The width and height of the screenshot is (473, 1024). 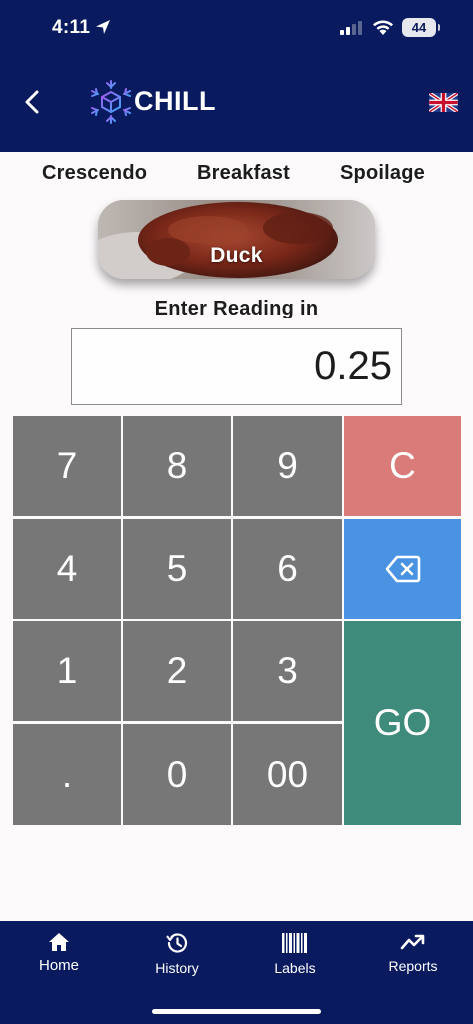 What do you see at coordinates (402, 466) in the screenshot?
I see `clear-button: C` at bounding box center [402, 466].